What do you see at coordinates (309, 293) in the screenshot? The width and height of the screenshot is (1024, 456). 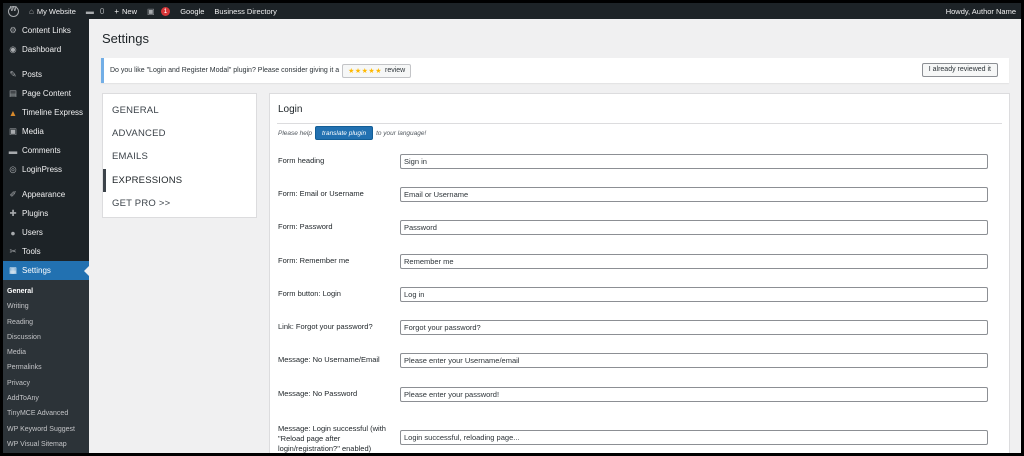 I see `field-label: Form button: Login` at bounding box center [309, 293].